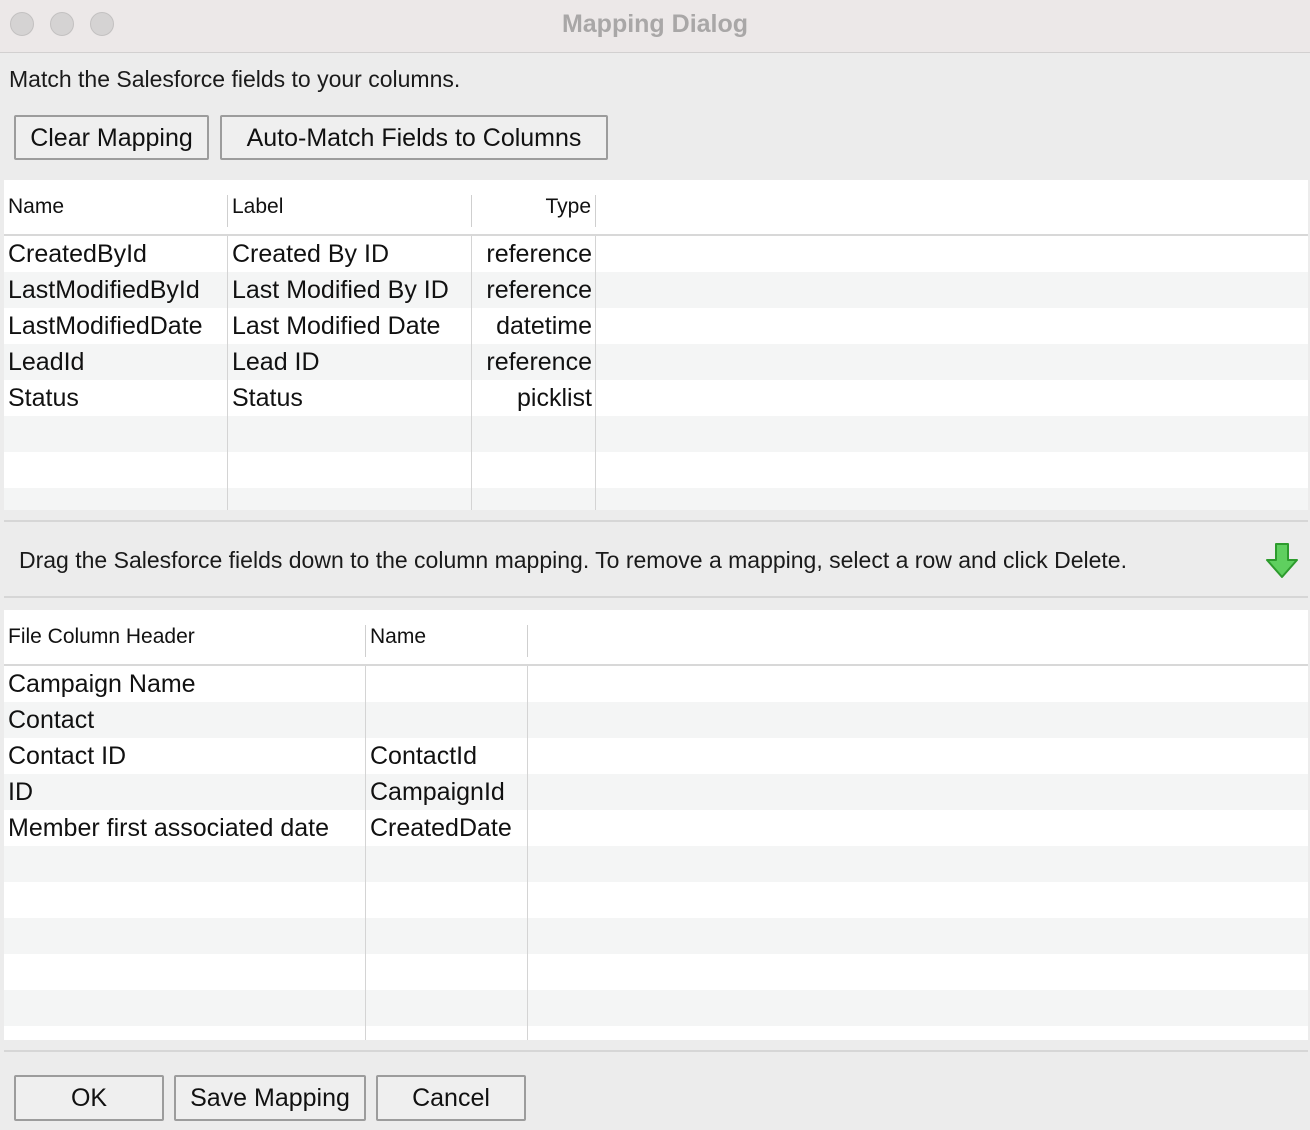 The image size is (1310, 1130). What do you see at coordinates (414, 137) in the screenshot?
I see `auto-match-button: Auto-Match Fields to Columns` at bounding box center [414, 137].